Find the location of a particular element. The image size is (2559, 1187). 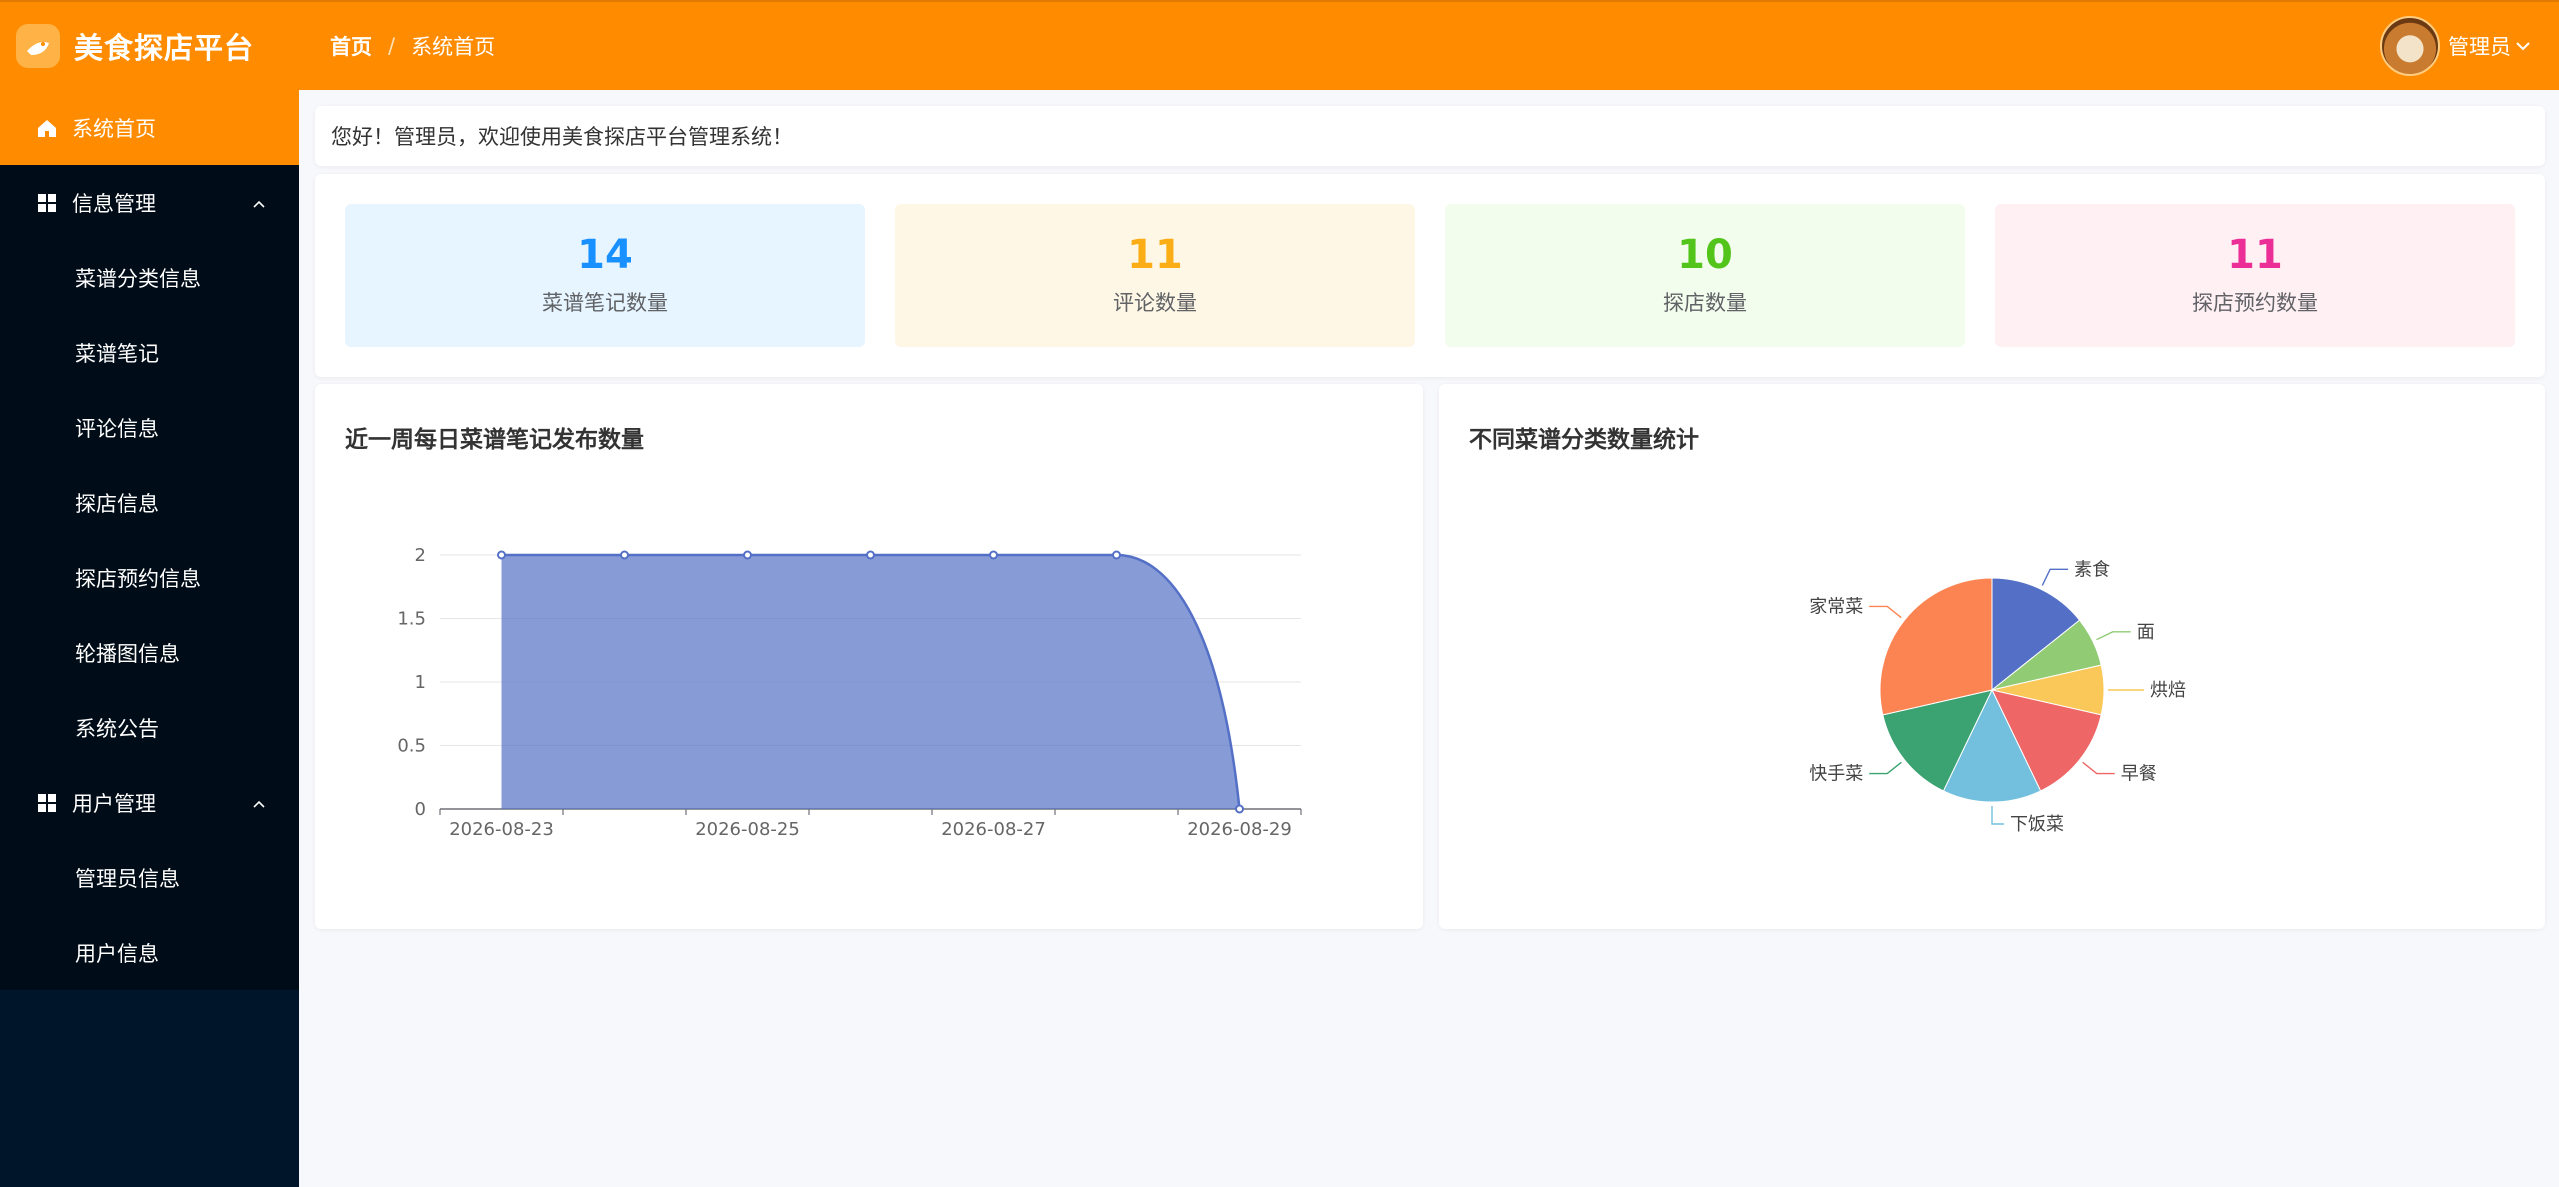

sidebar-item-home: 系统首页 is located at coordinates (149, 127).